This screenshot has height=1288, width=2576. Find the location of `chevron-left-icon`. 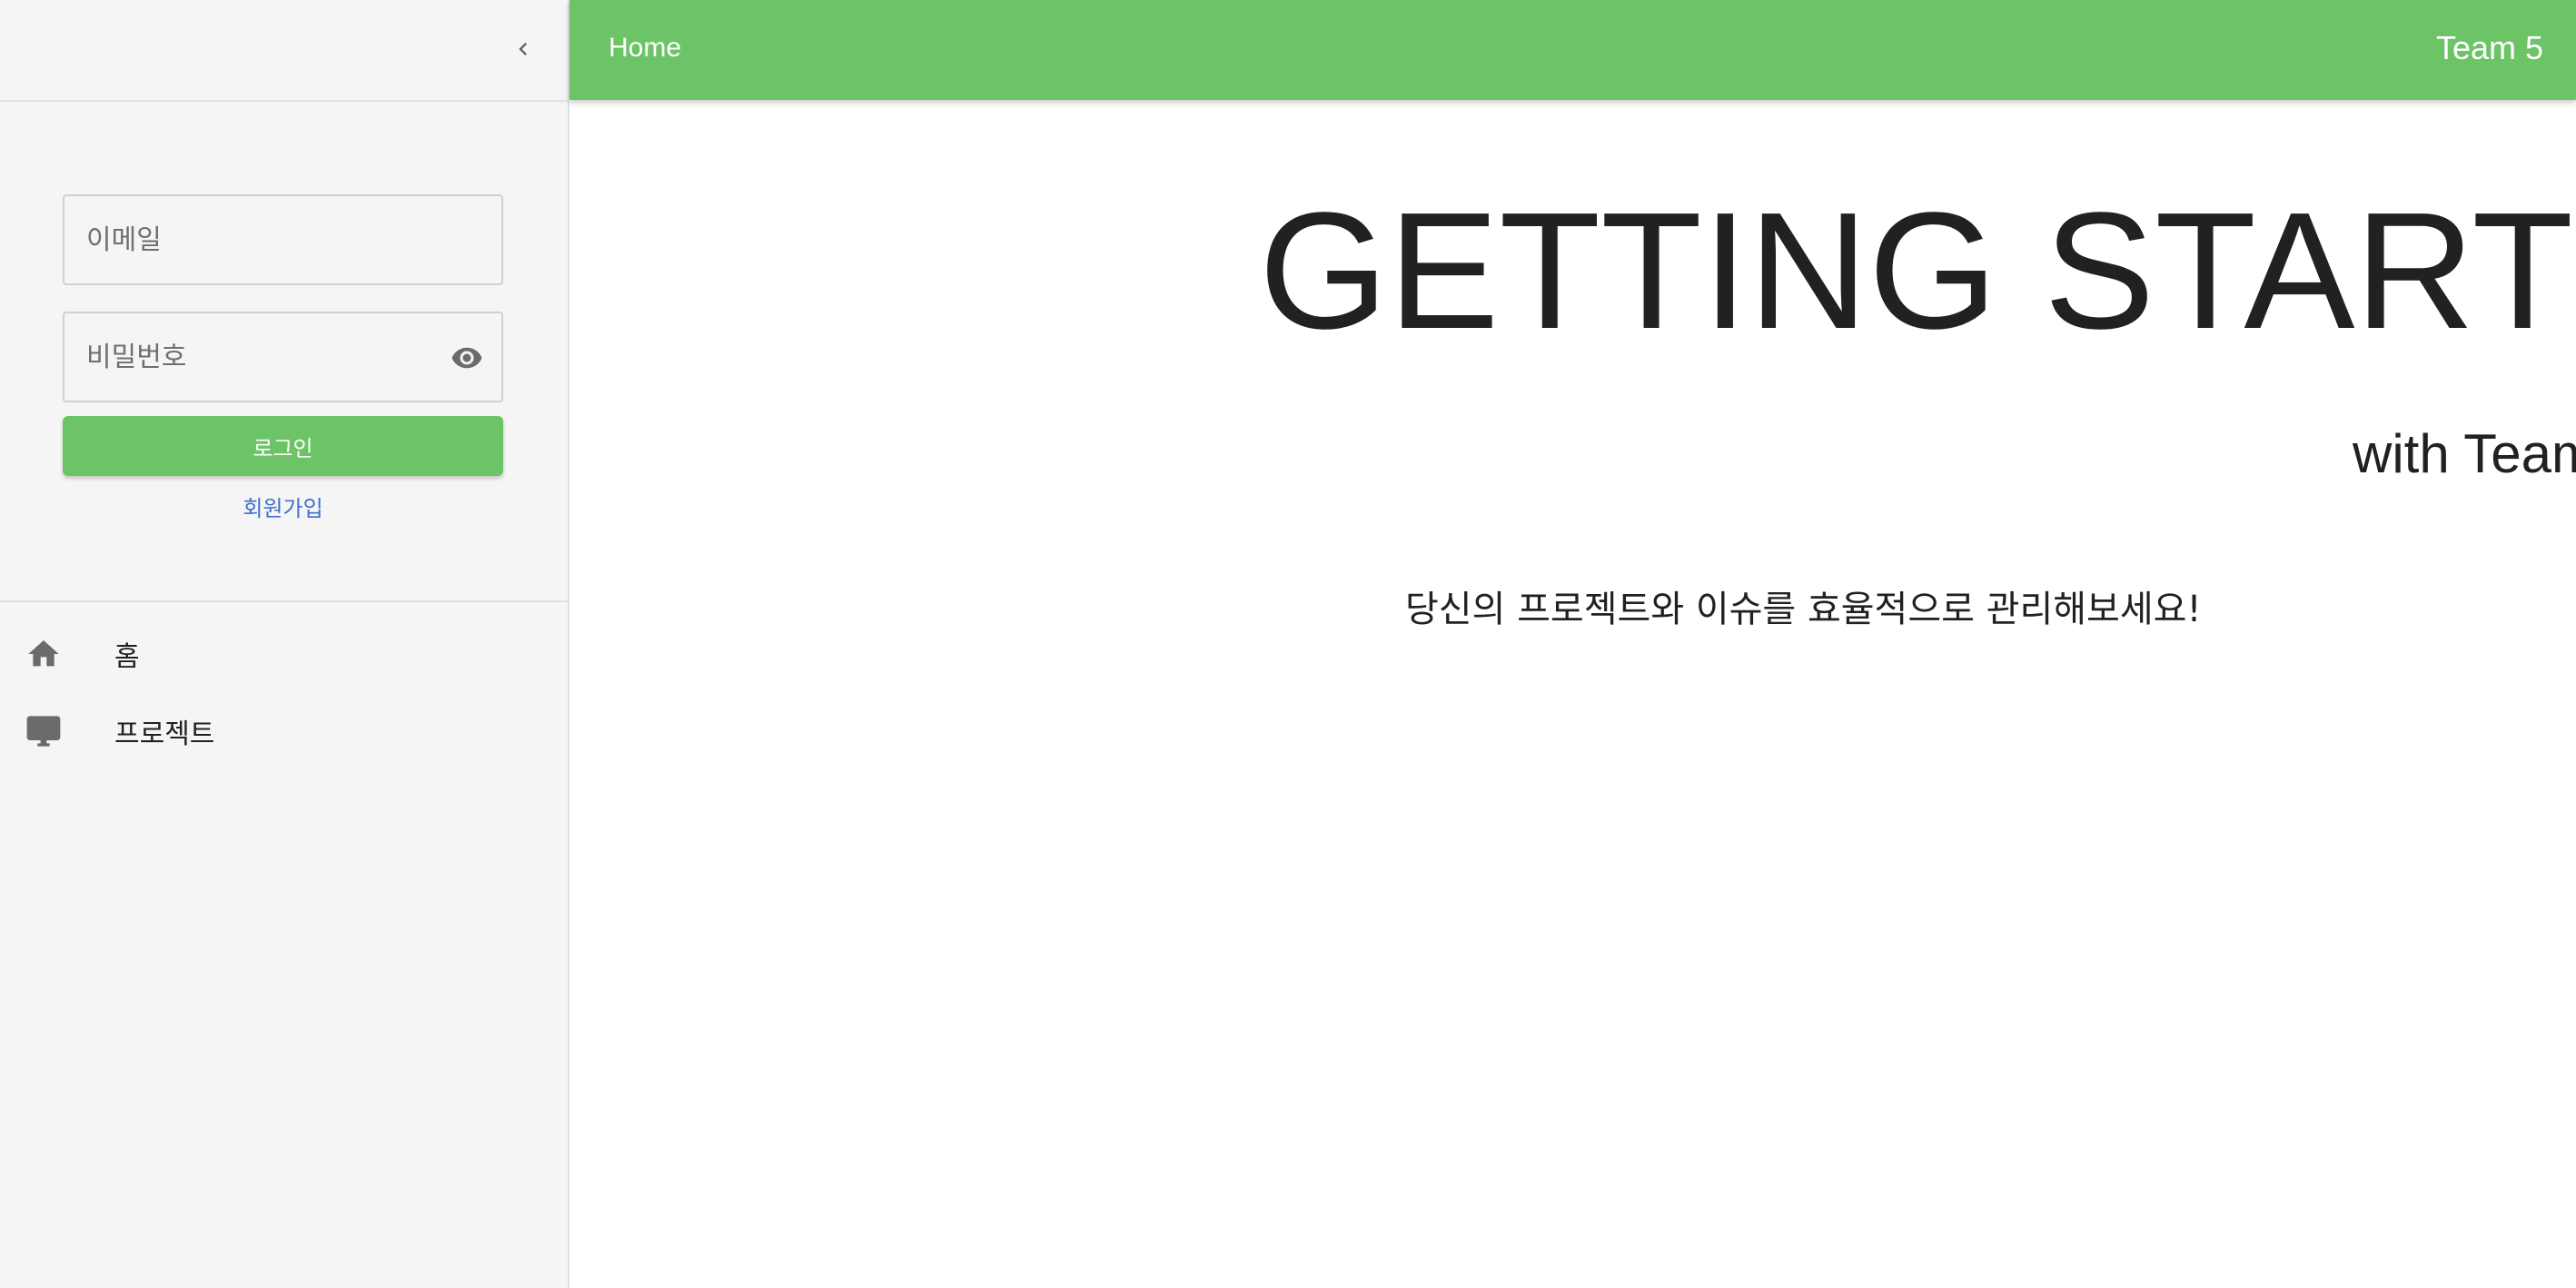

chevron-left-icon is located at coordinates (523, 49).